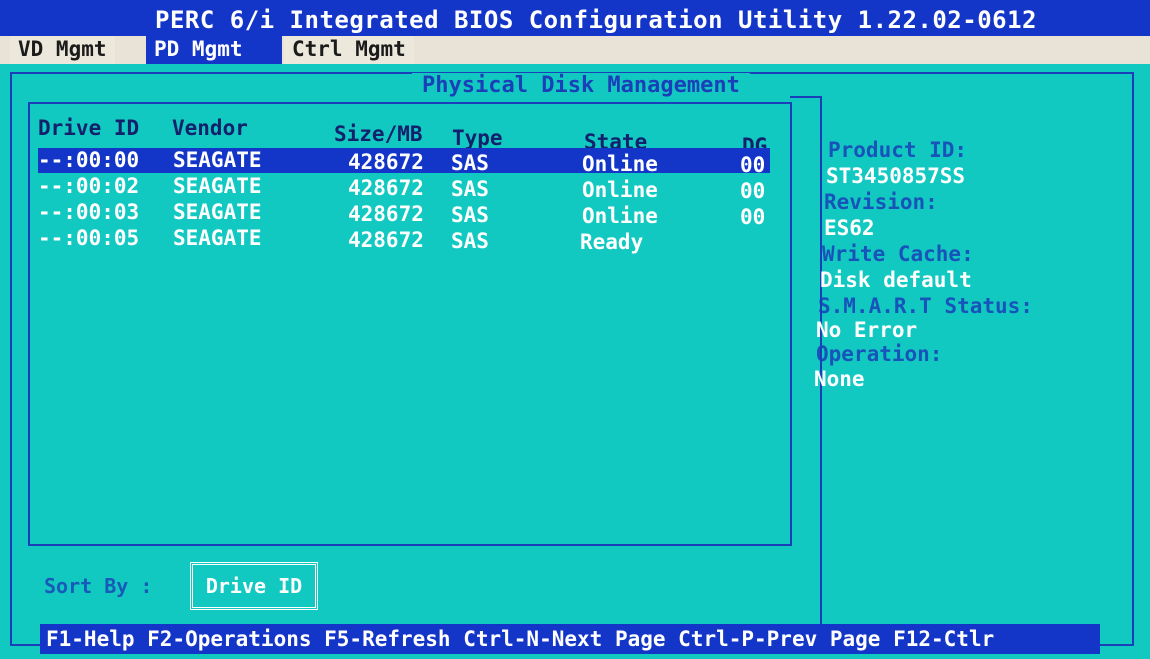 This screenshot has height=659, width=1150. What do you see at coordinates (898, 254) in the screenshot?
I see `write-cache-label: Write Cache:` at bounding box center [898, 254].